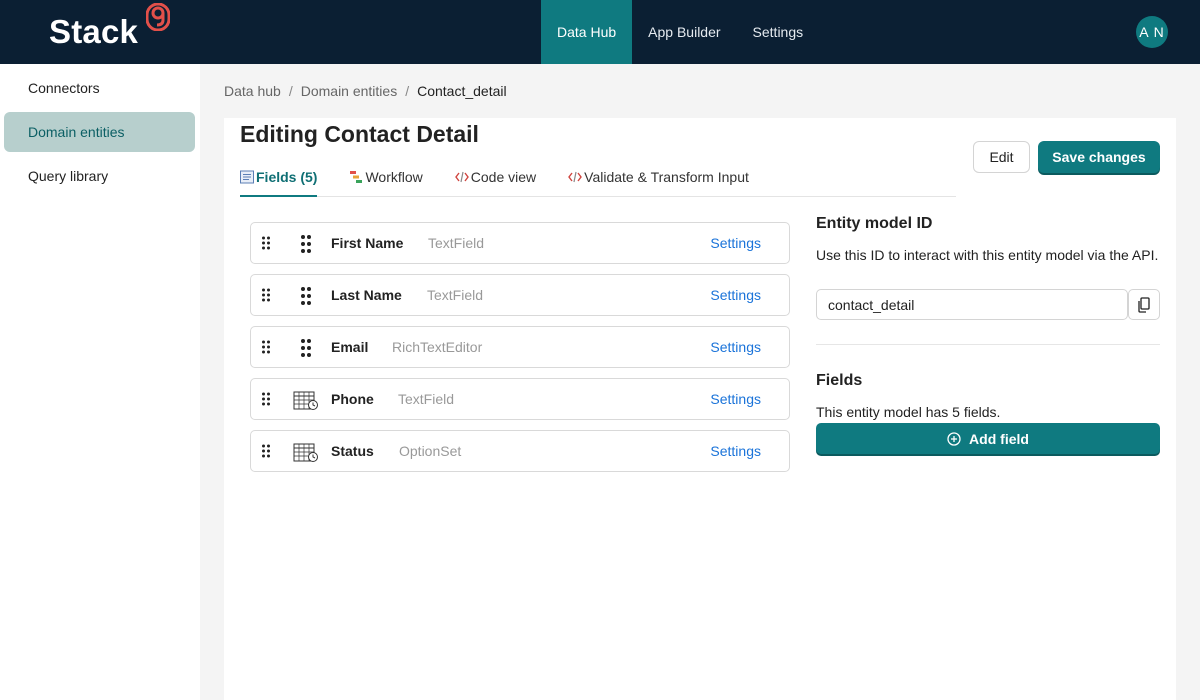 The width and height of the screenshot is (1200, 700). What do you see at coordinates (684, 32) in the screenshot?
I see `nav-app-builder: App Builder` at bounding box center [684, 32].